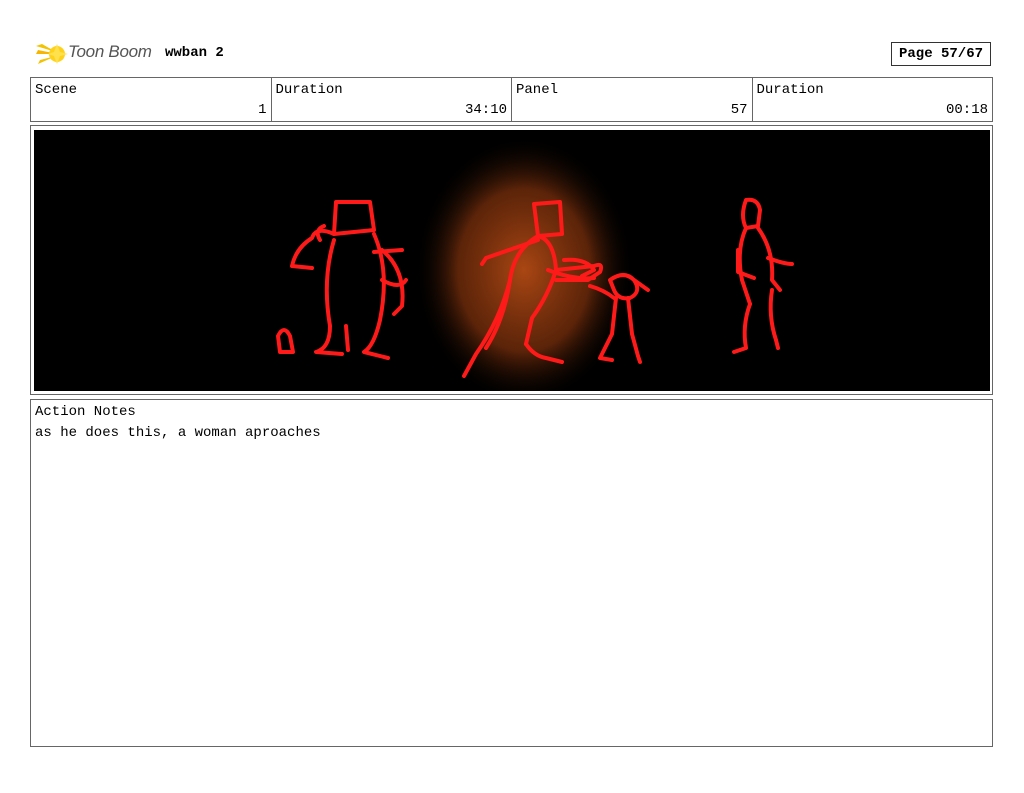 This screenshot has width=1024, height=793. Describe the element at coordinates (85, 412) in the screenshot. I see `action-notes-label: Action Notes` at that location.